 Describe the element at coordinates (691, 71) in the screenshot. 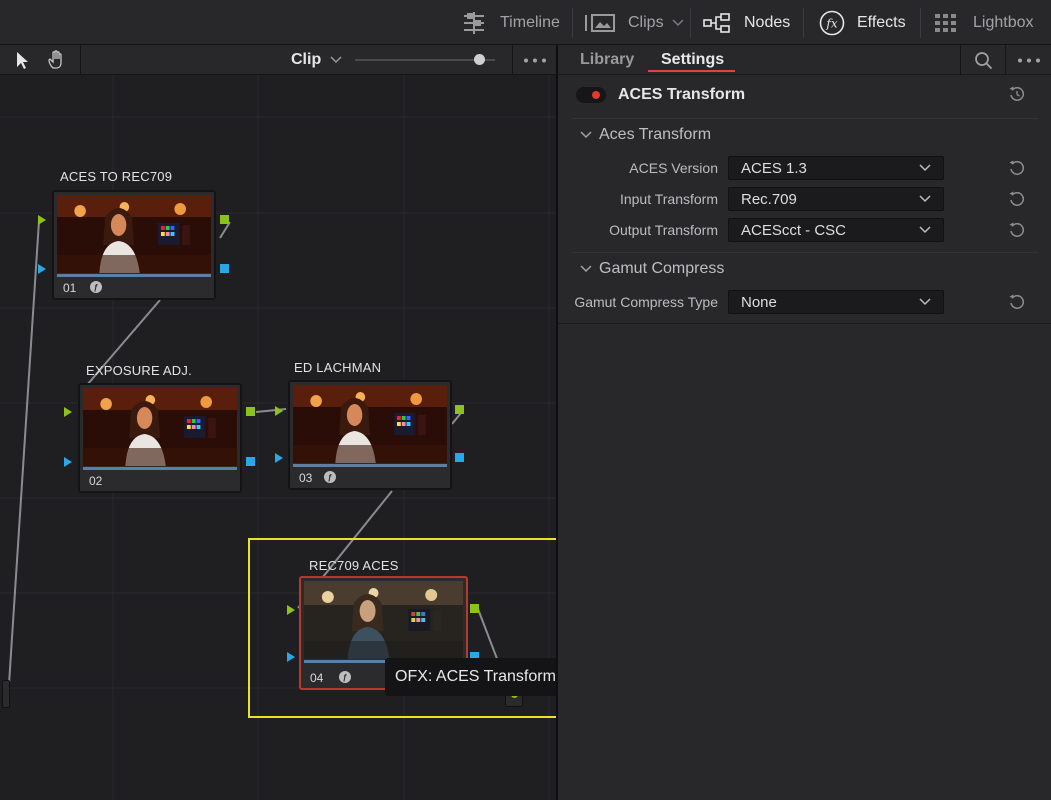

I see `active-tab-underline` at that location.